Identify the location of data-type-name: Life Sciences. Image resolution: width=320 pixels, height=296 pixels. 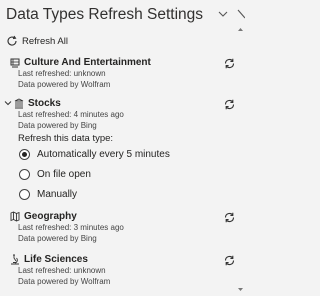
(56, 259).